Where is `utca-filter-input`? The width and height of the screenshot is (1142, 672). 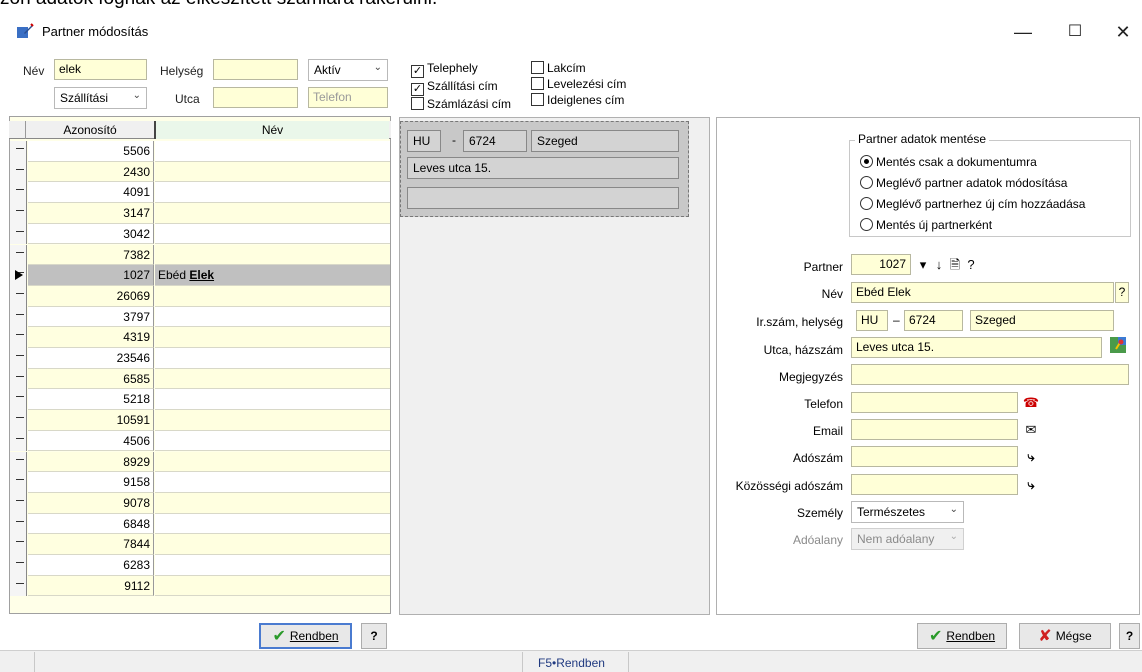
utca-filter-input is located at coordinates (255, 97).